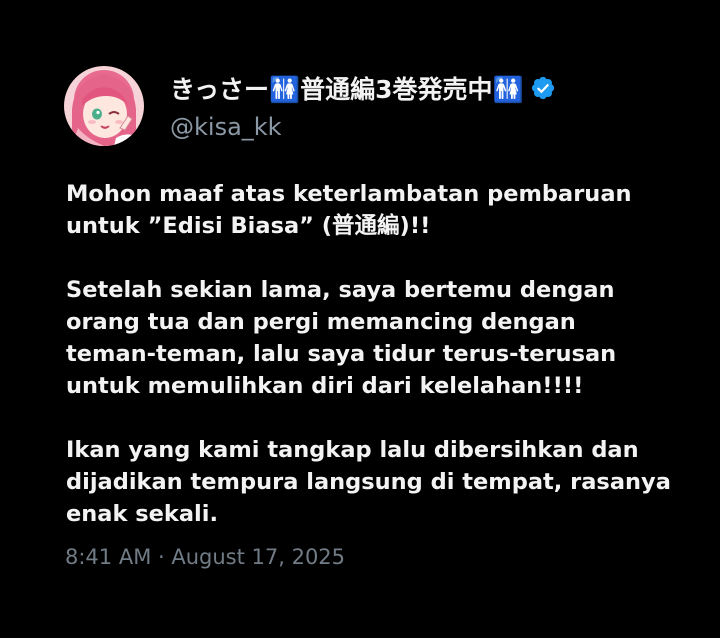 This screenshot has width=720, height=638. I want to click on text-line: Mohon maaf atas keterlambatan pembaruan, so click(349, 194).